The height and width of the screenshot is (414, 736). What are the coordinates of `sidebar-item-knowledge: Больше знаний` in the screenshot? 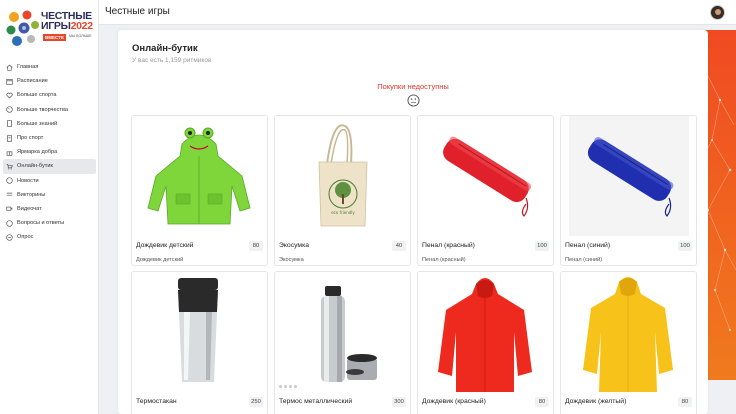 It's located at (49, 124).